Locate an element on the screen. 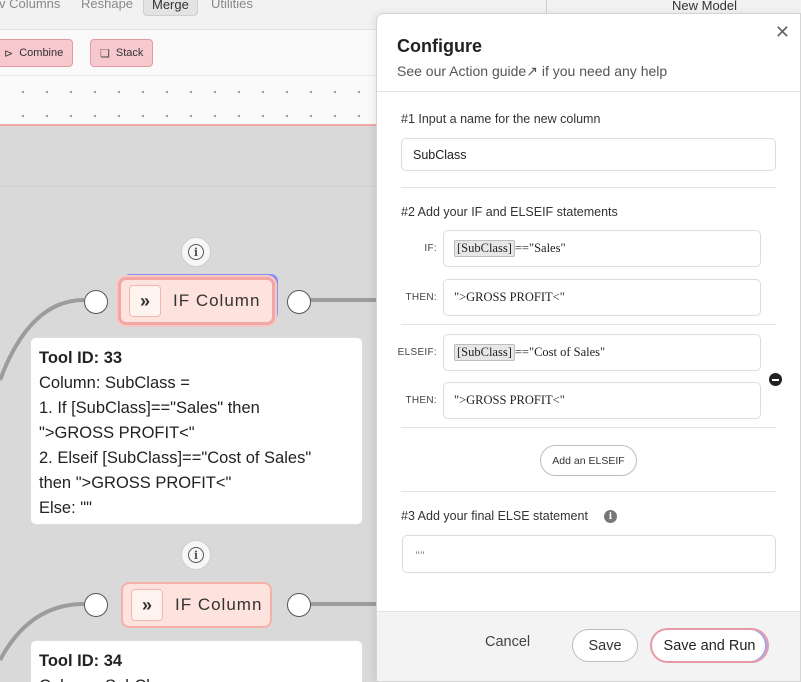 This screenshot has width=801, height=682. if-then-input: ">GROSS PROFIT<" is located at coordinates (602, 297).